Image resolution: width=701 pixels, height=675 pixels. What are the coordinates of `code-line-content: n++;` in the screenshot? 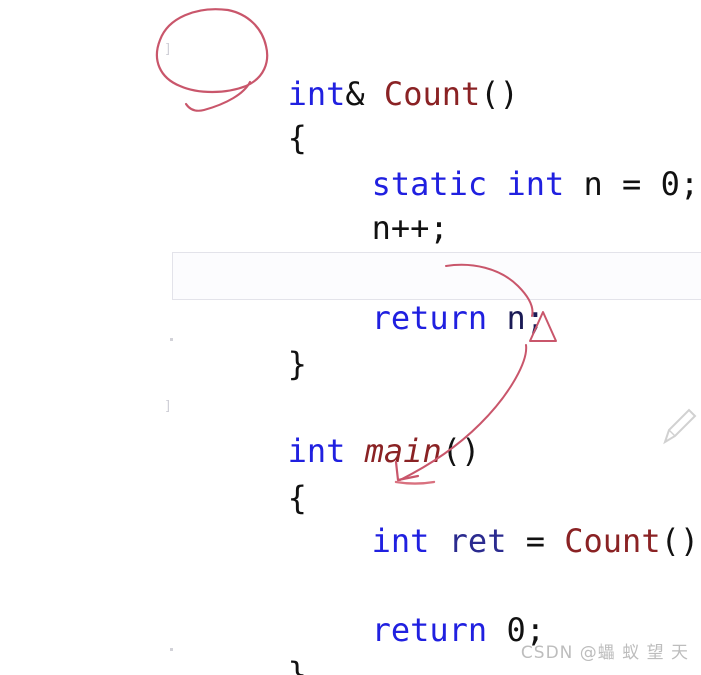 It's located at (282, 228).